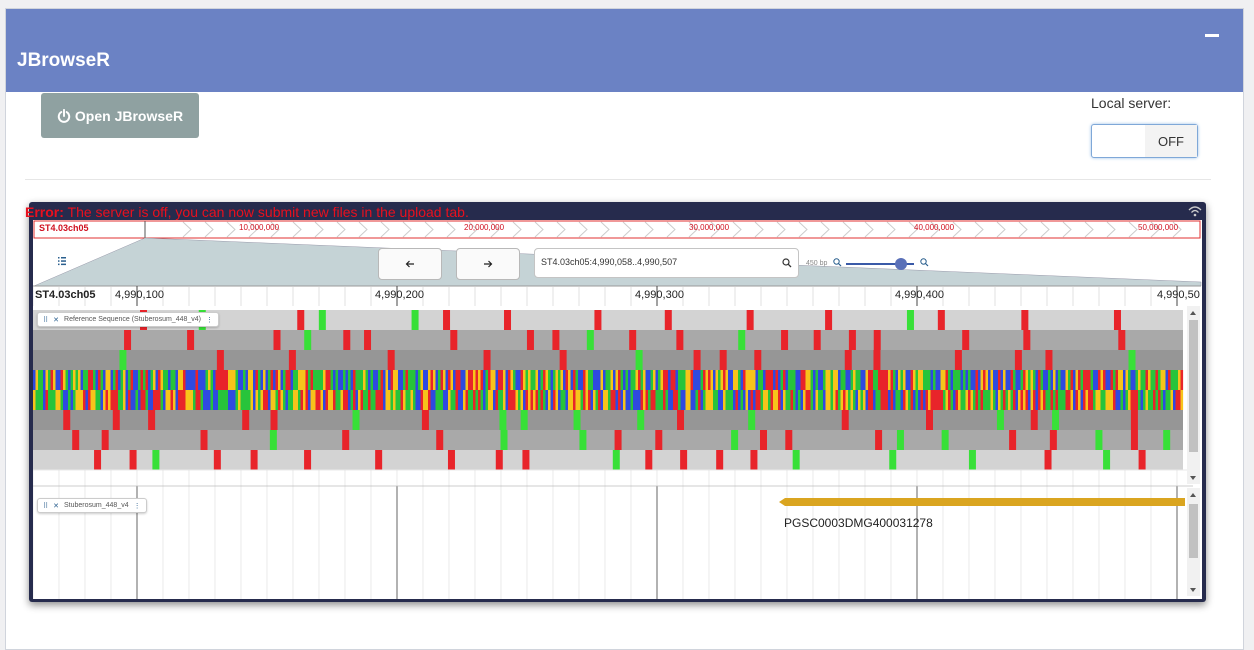  Describe the element at coordinates (1171, 141) in the screenshot. I see `toggle-state: OFF` at that location.